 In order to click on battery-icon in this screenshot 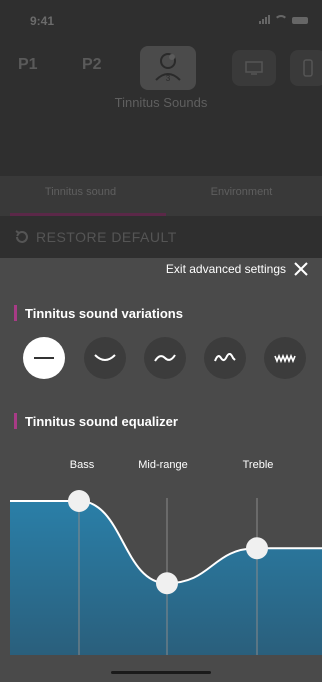, I will do `click(300, 20)`.